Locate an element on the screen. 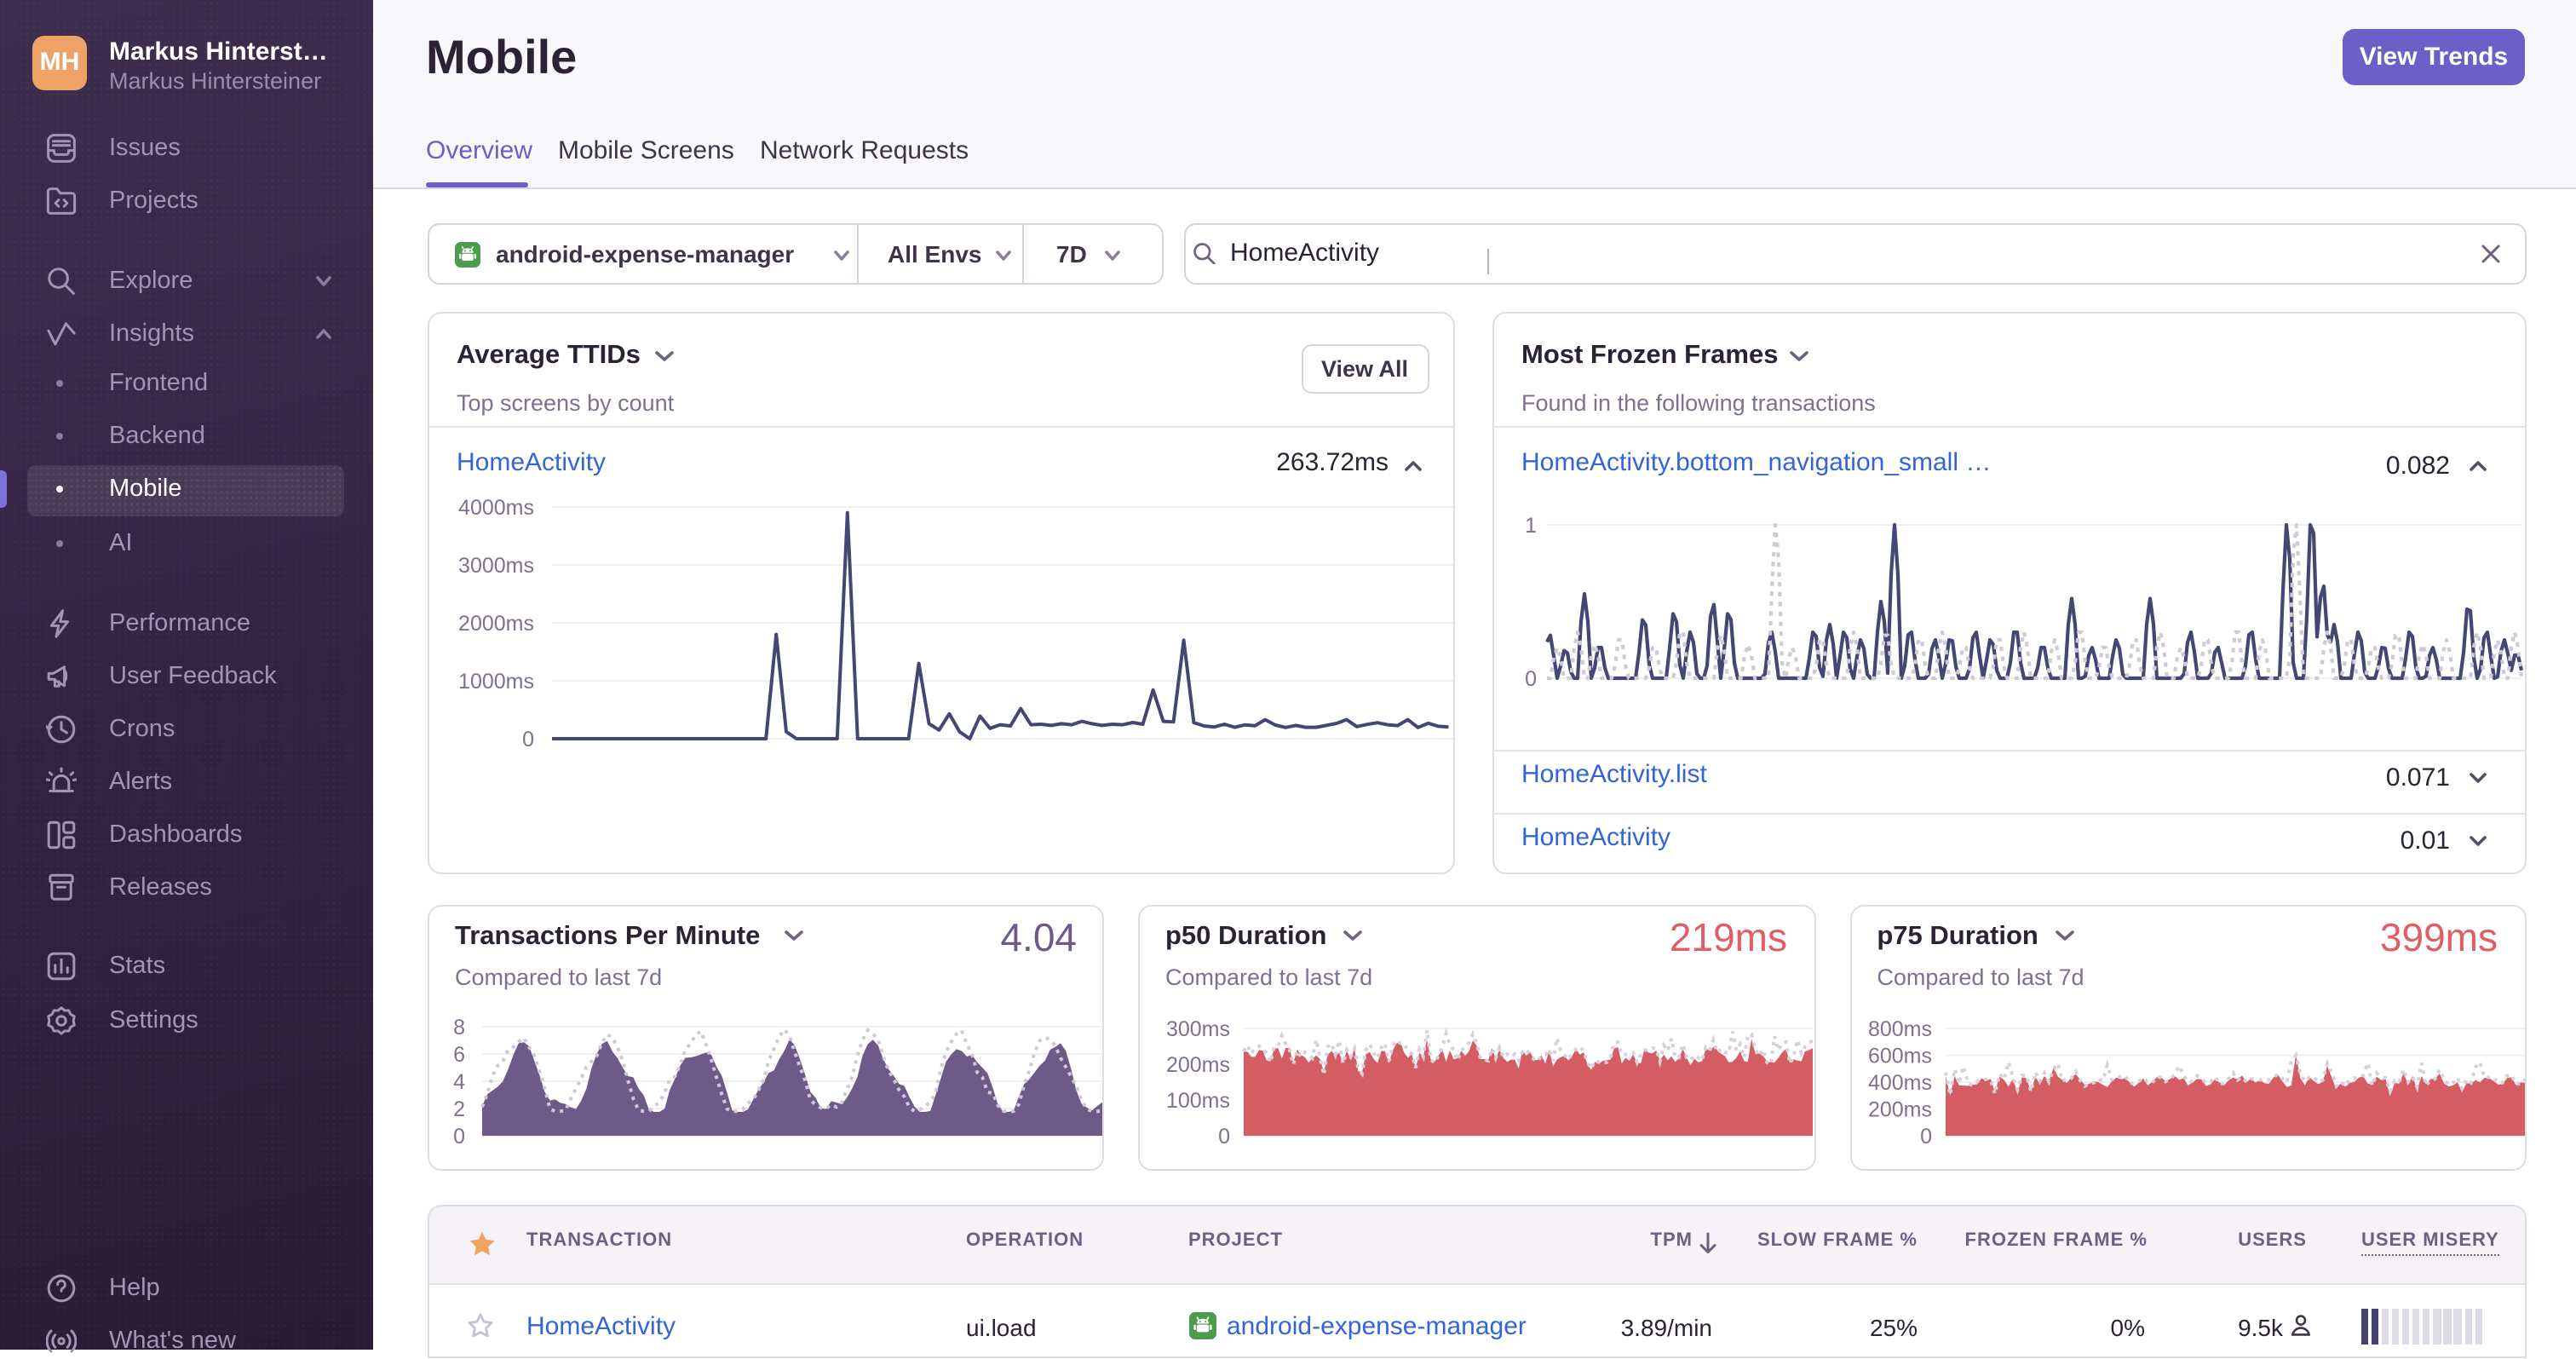 The height and width of the screenshot is (1359, 2576). svg-text: 8 is located at coordinates (459, 1029).